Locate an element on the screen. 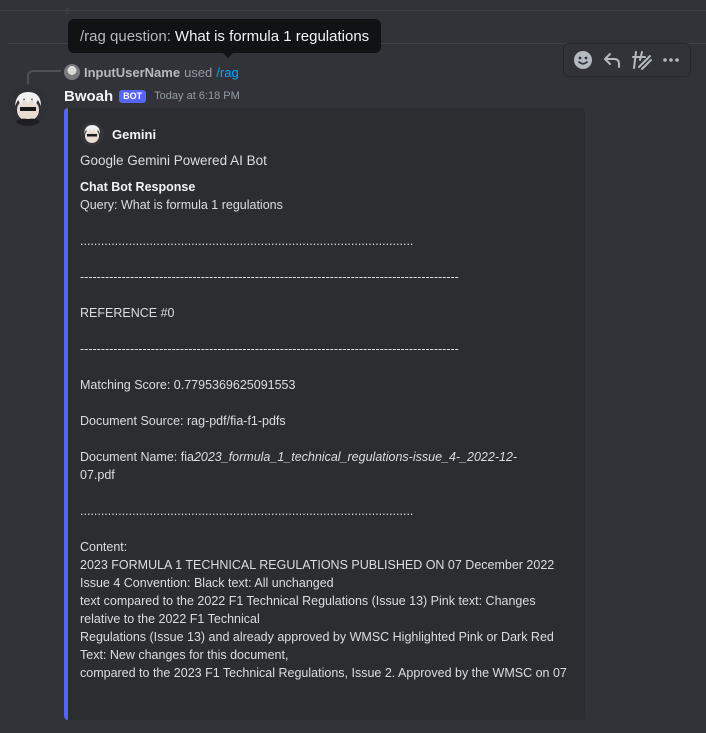 This screenshot has height=733, width=706. embed-author-icon is located at coordinates (92, 134).